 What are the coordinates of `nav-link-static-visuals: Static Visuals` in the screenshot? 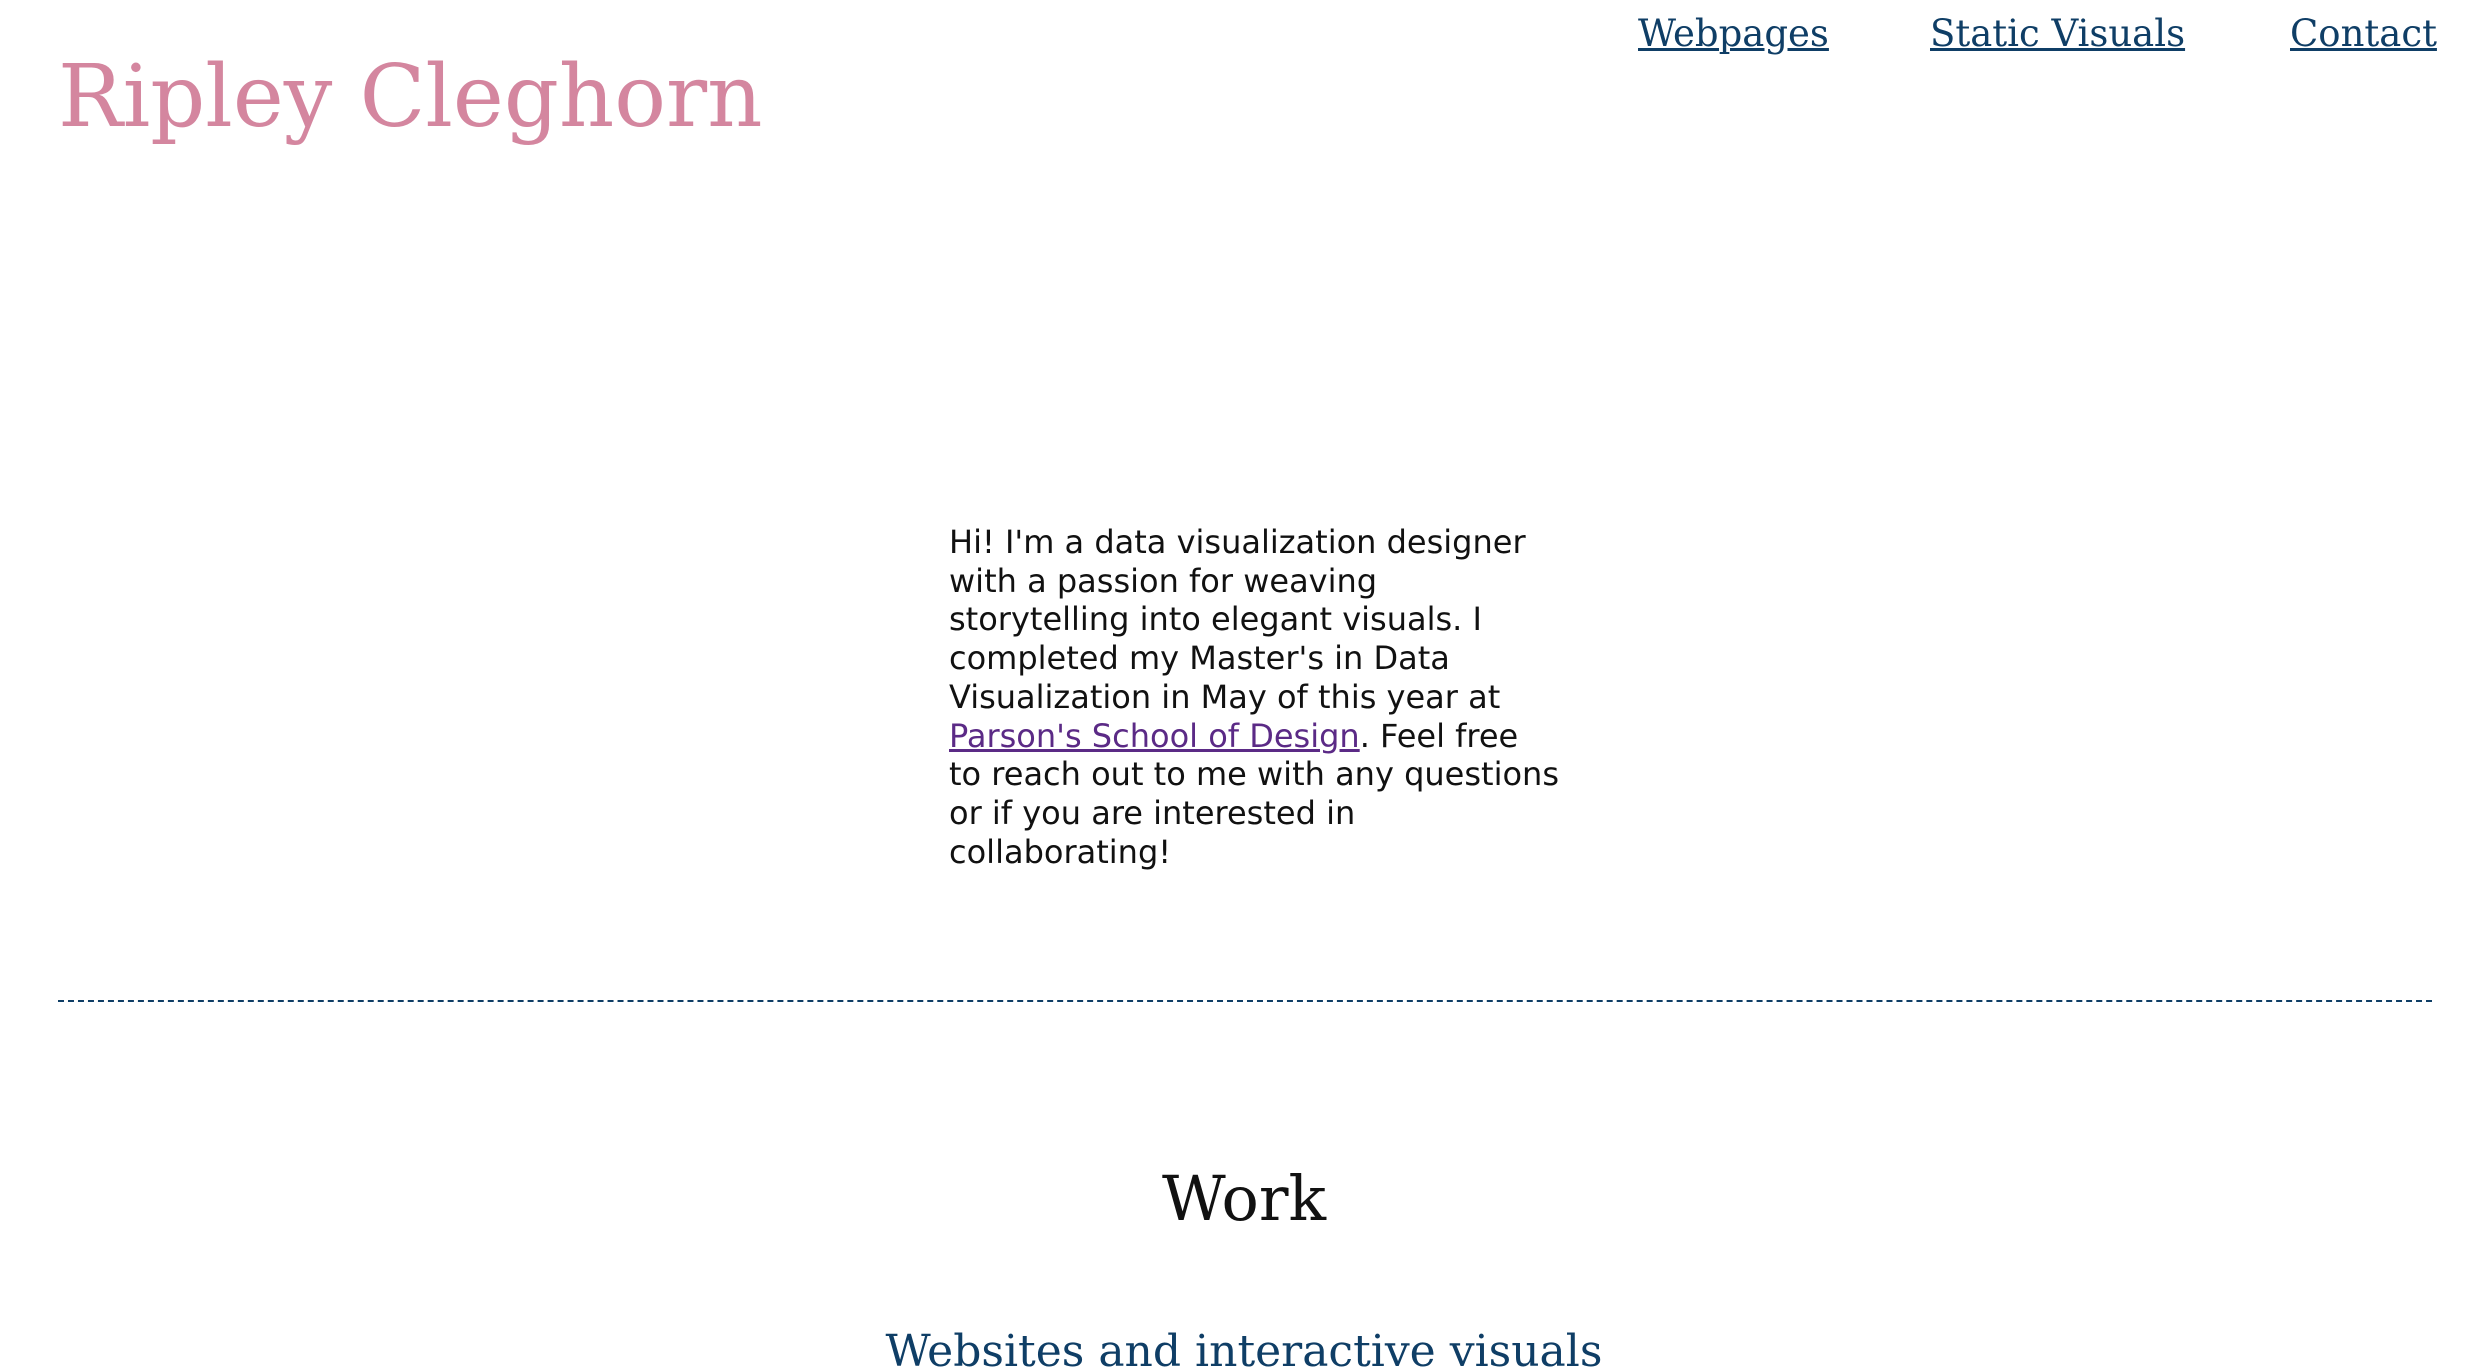 It's located at (2057, 33).